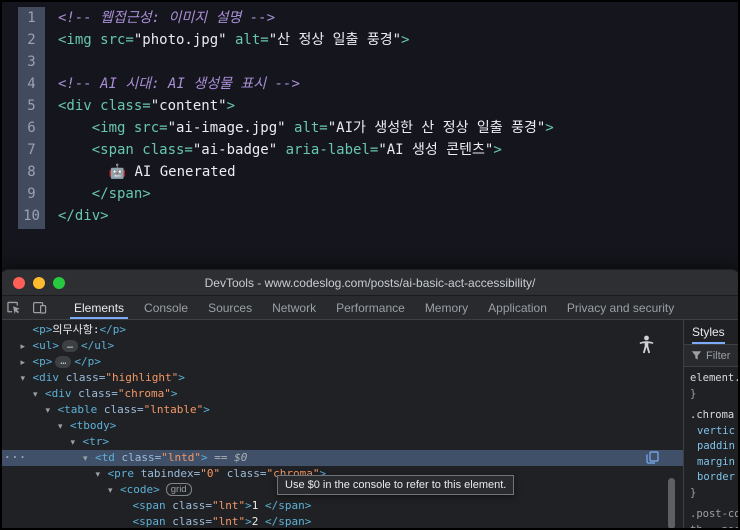  I want to click on css-property: border, so click(712, 478).